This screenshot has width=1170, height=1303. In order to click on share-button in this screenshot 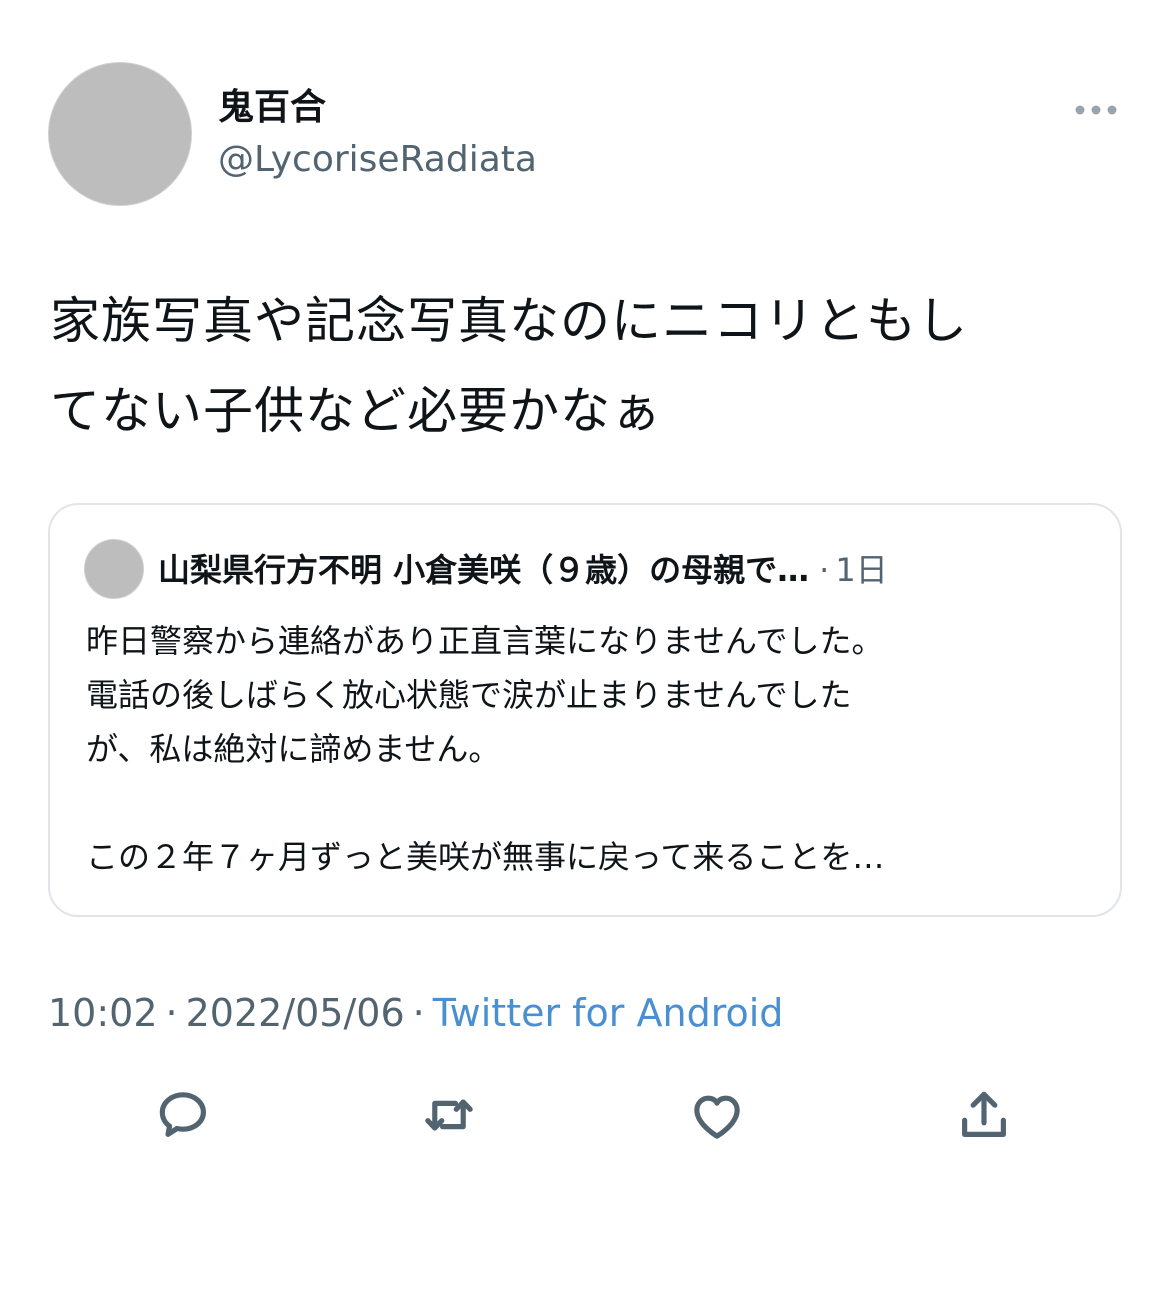, I will do `click(984, 1115)`.